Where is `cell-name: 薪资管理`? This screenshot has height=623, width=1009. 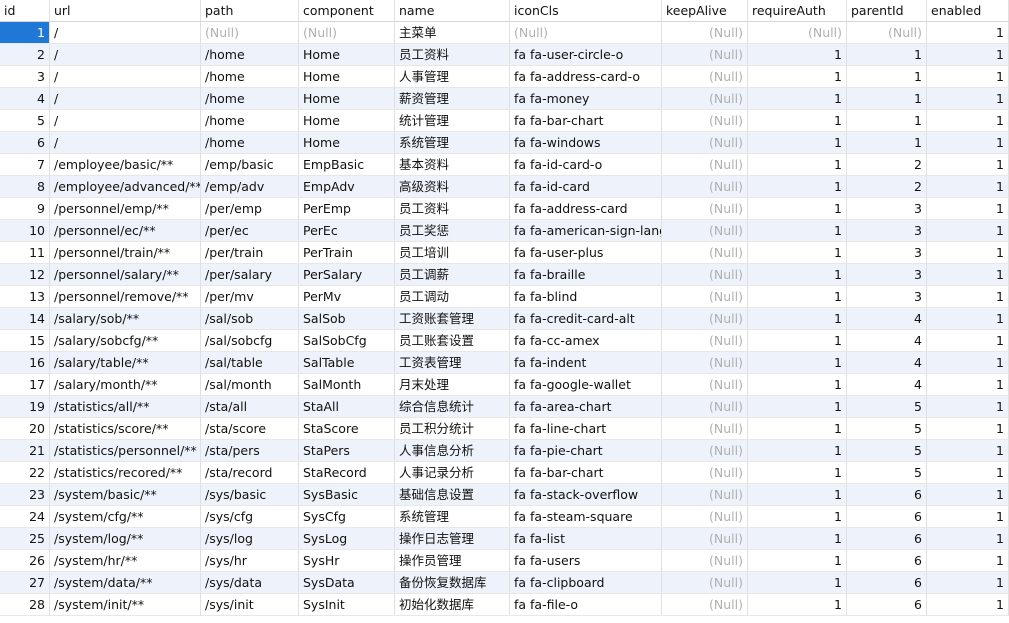 cell-name: 薪资管理 is located at coordinates (452, 99).